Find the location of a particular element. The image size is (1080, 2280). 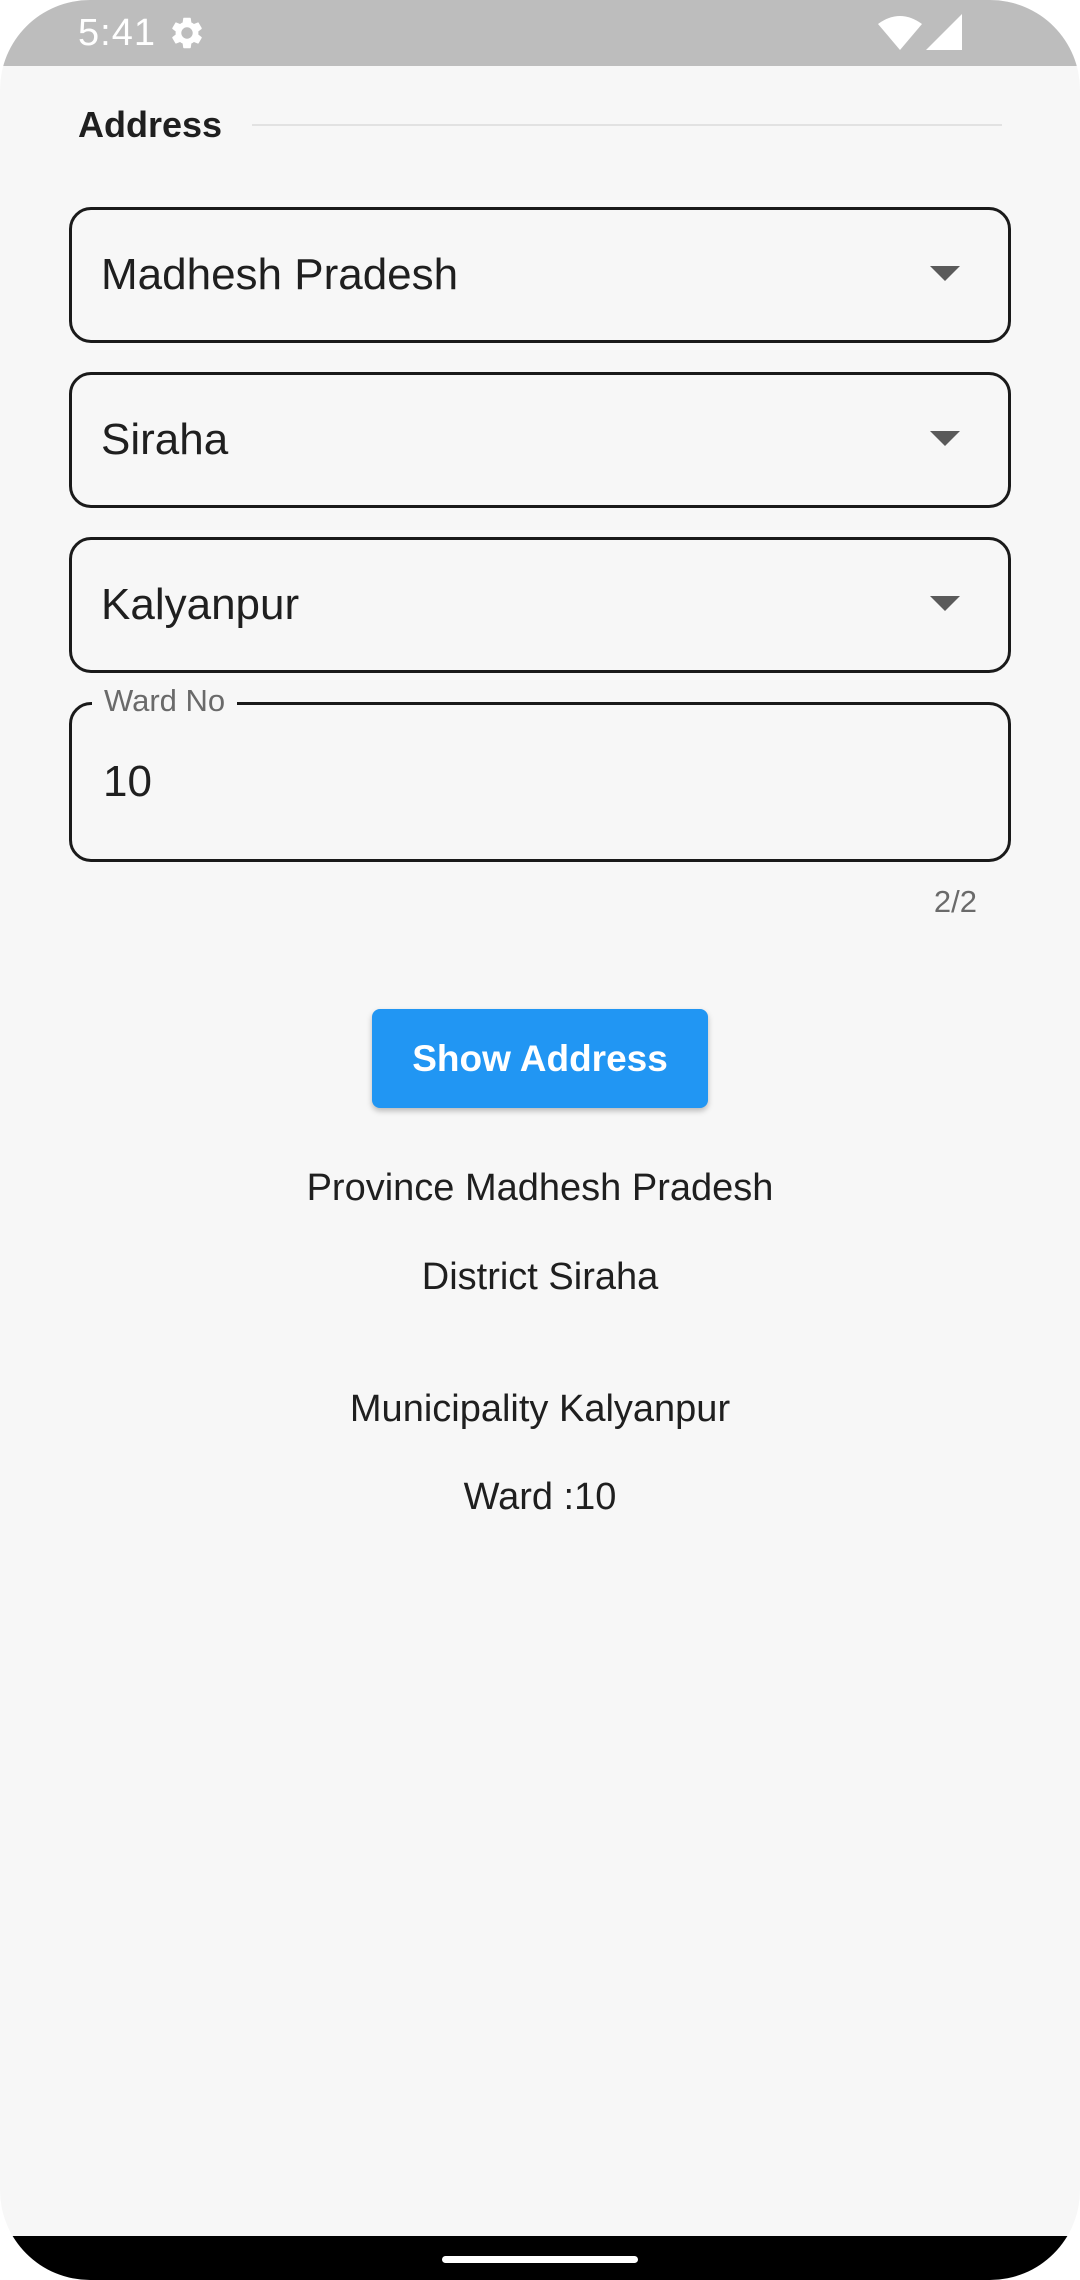

status-bar: 5:41 is located at coordinates (540, 33).